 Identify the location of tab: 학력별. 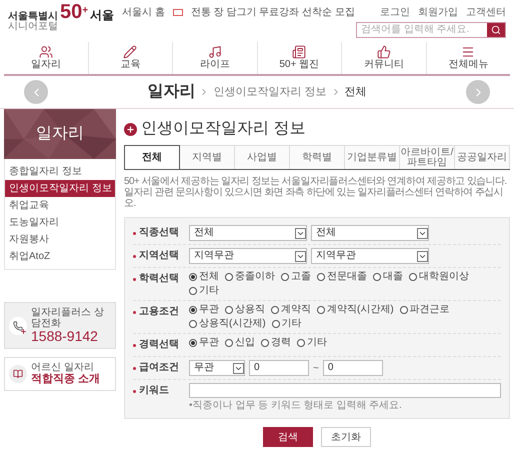
(317, 157).